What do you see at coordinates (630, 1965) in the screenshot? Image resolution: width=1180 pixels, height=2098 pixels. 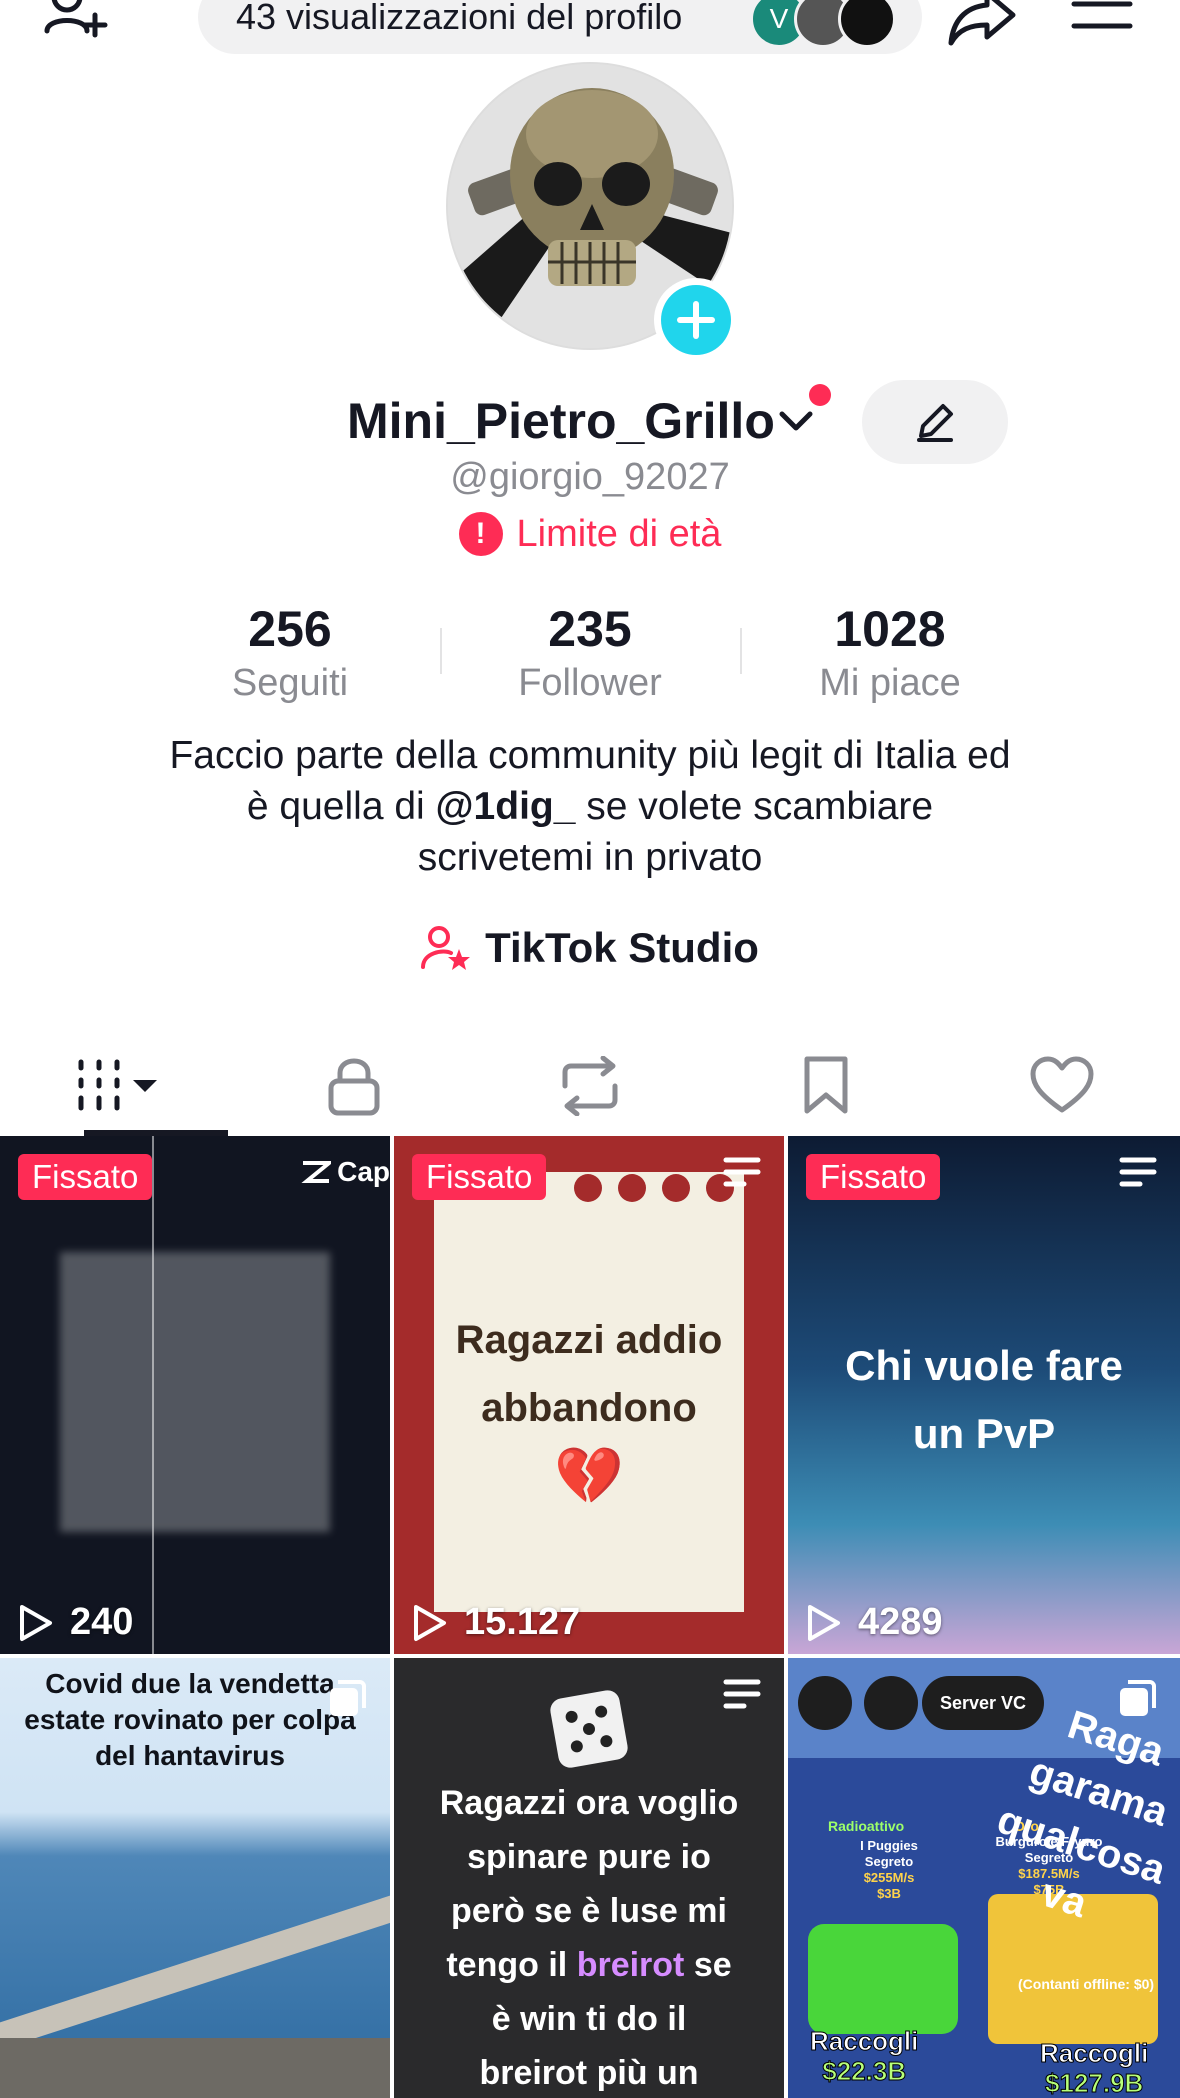 I see `caption-highlight: breirot` at bounding box center [630, 1965].